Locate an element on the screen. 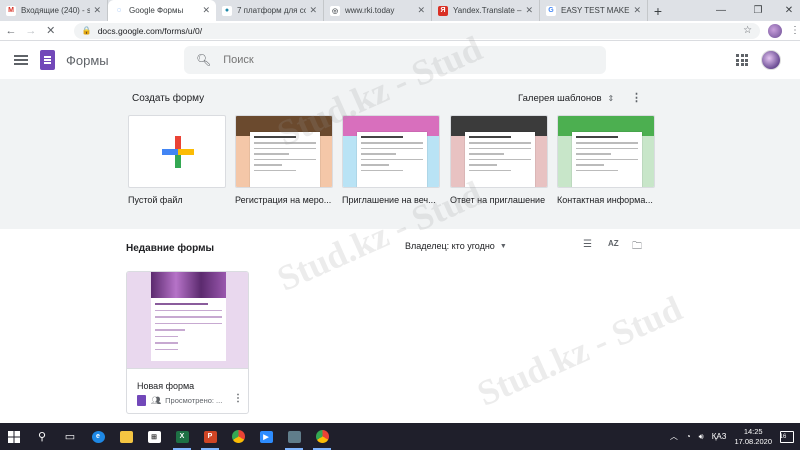  restore-icon: ❐ is located at coordinates (758, 10).